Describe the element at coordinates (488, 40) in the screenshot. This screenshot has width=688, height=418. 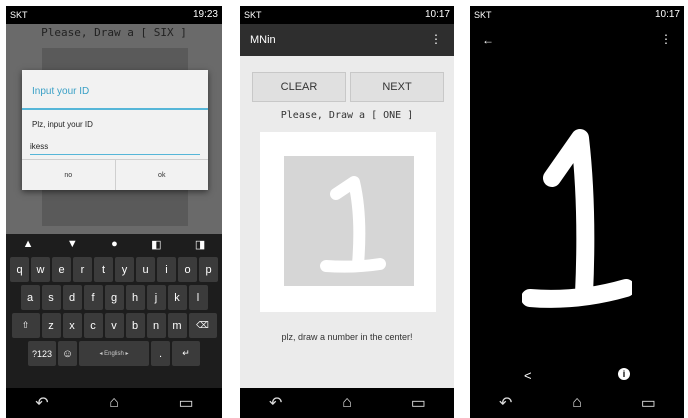
I see `arrow-left-icon: ←` at that location.